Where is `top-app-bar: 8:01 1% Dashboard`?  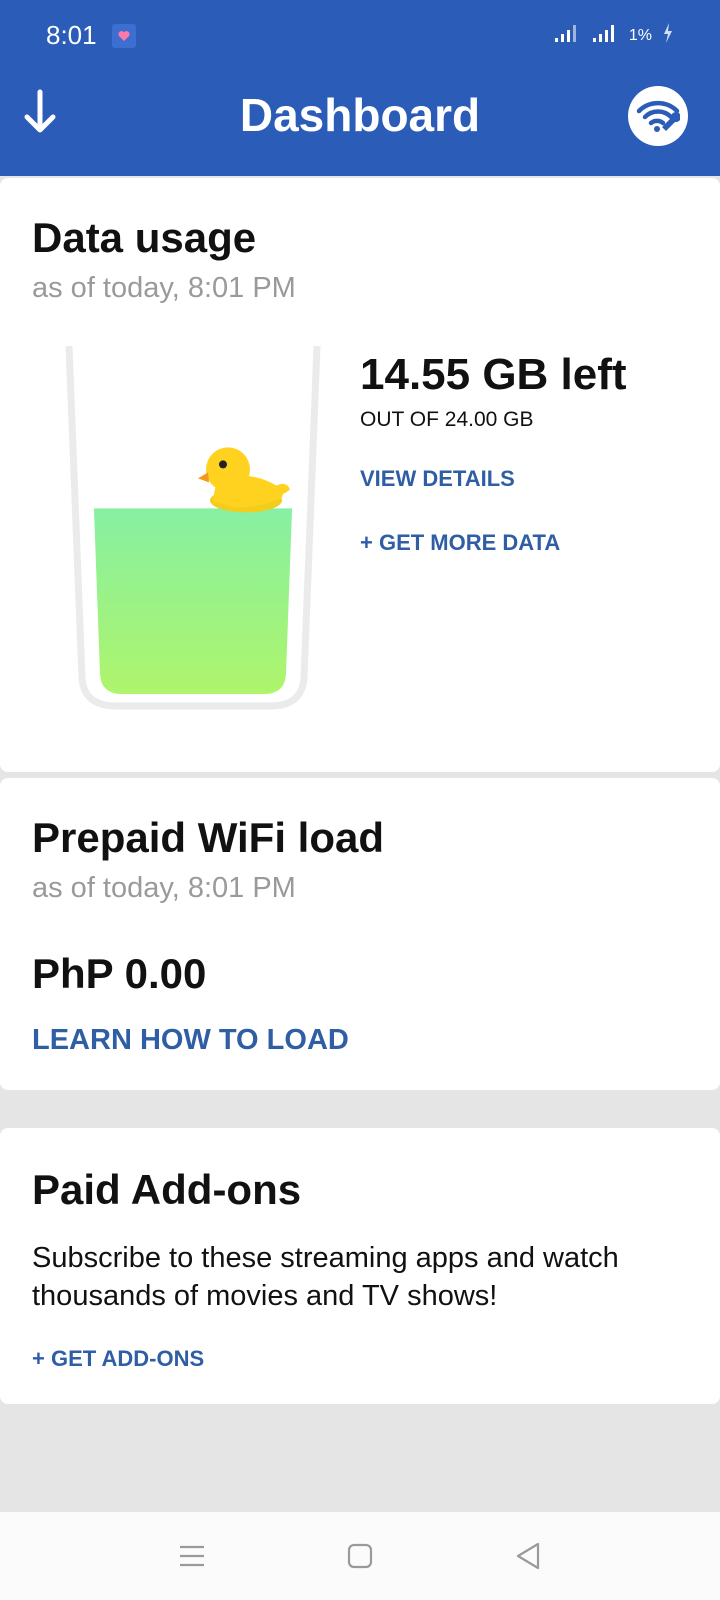 top-app-bar: 8:01 1% Dashboard is located at coordinates (360, 88).